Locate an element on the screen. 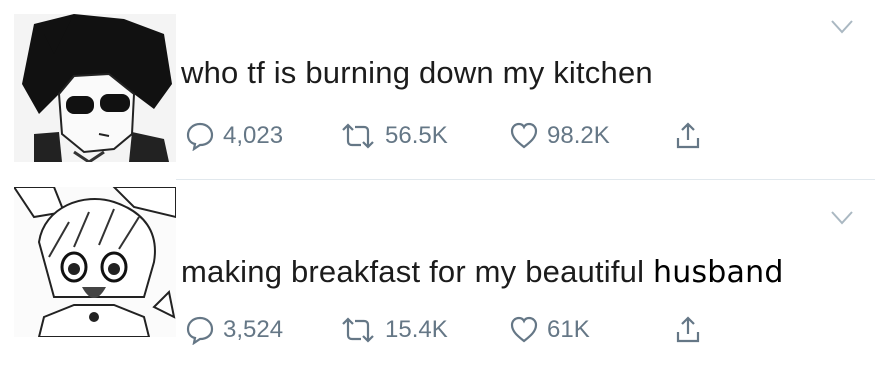 The image size is (887, 369). tweet-actions: 4,023 56.5K 98.2K is located at coordinates (465, 136).